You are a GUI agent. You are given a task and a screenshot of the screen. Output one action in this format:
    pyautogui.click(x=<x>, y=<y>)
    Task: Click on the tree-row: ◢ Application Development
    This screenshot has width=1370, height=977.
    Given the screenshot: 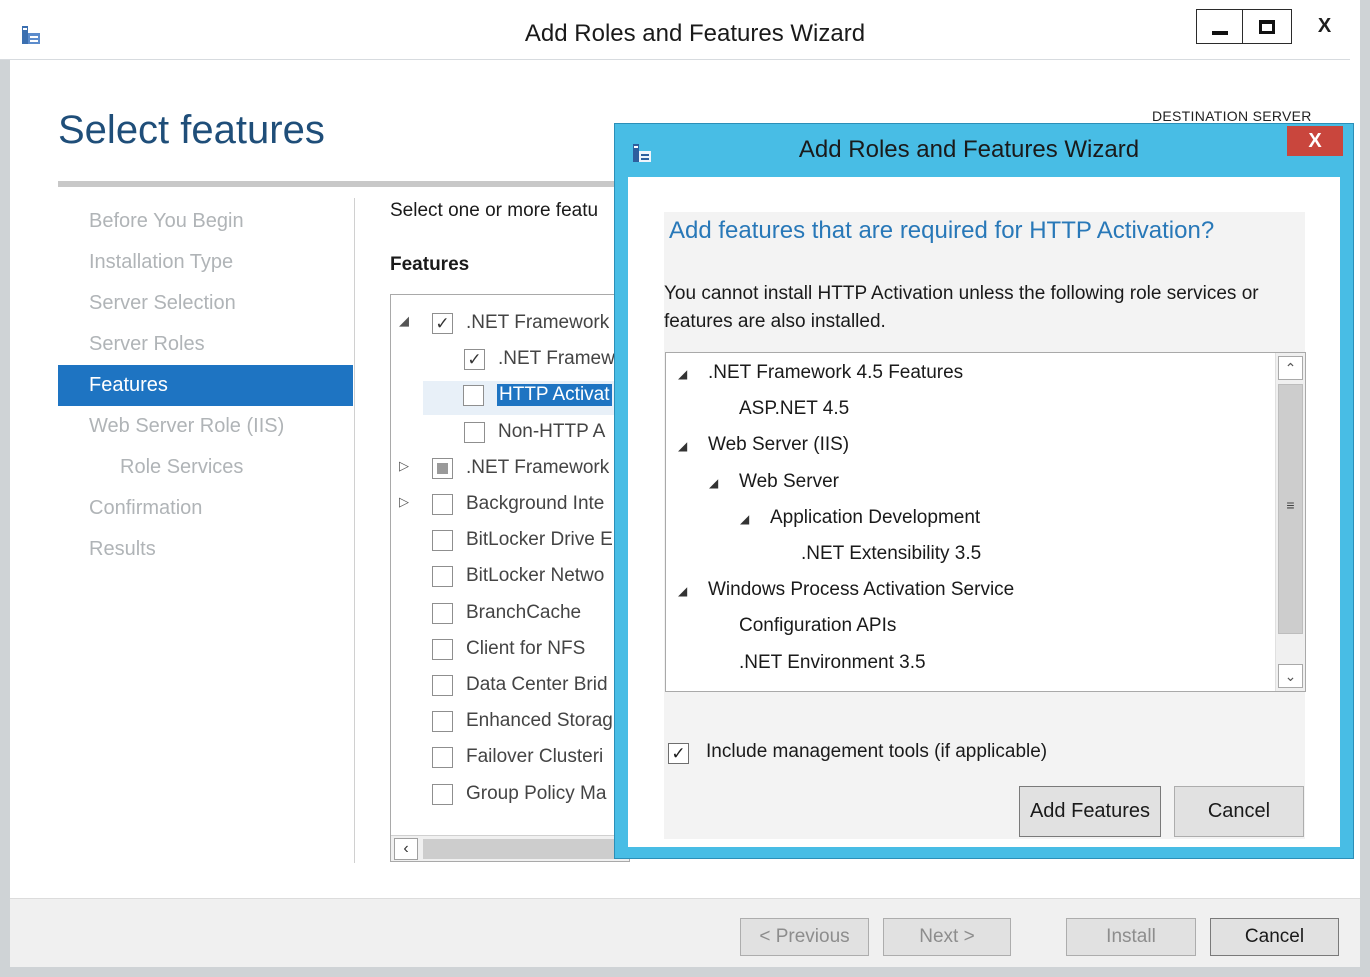 What is the action you would take?
    pyautogui.click(x=966, y=522)
    